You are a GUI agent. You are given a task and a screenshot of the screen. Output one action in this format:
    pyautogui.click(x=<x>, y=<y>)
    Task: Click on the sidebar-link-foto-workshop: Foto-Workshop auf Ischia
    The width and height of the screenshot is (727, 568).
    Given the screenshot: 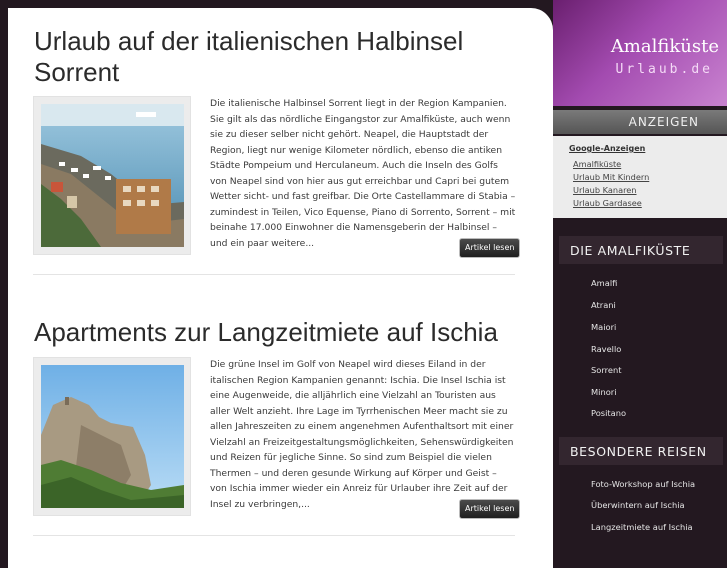 What is the action you would take?
    pyautogui.click(x=643, y=484)
    